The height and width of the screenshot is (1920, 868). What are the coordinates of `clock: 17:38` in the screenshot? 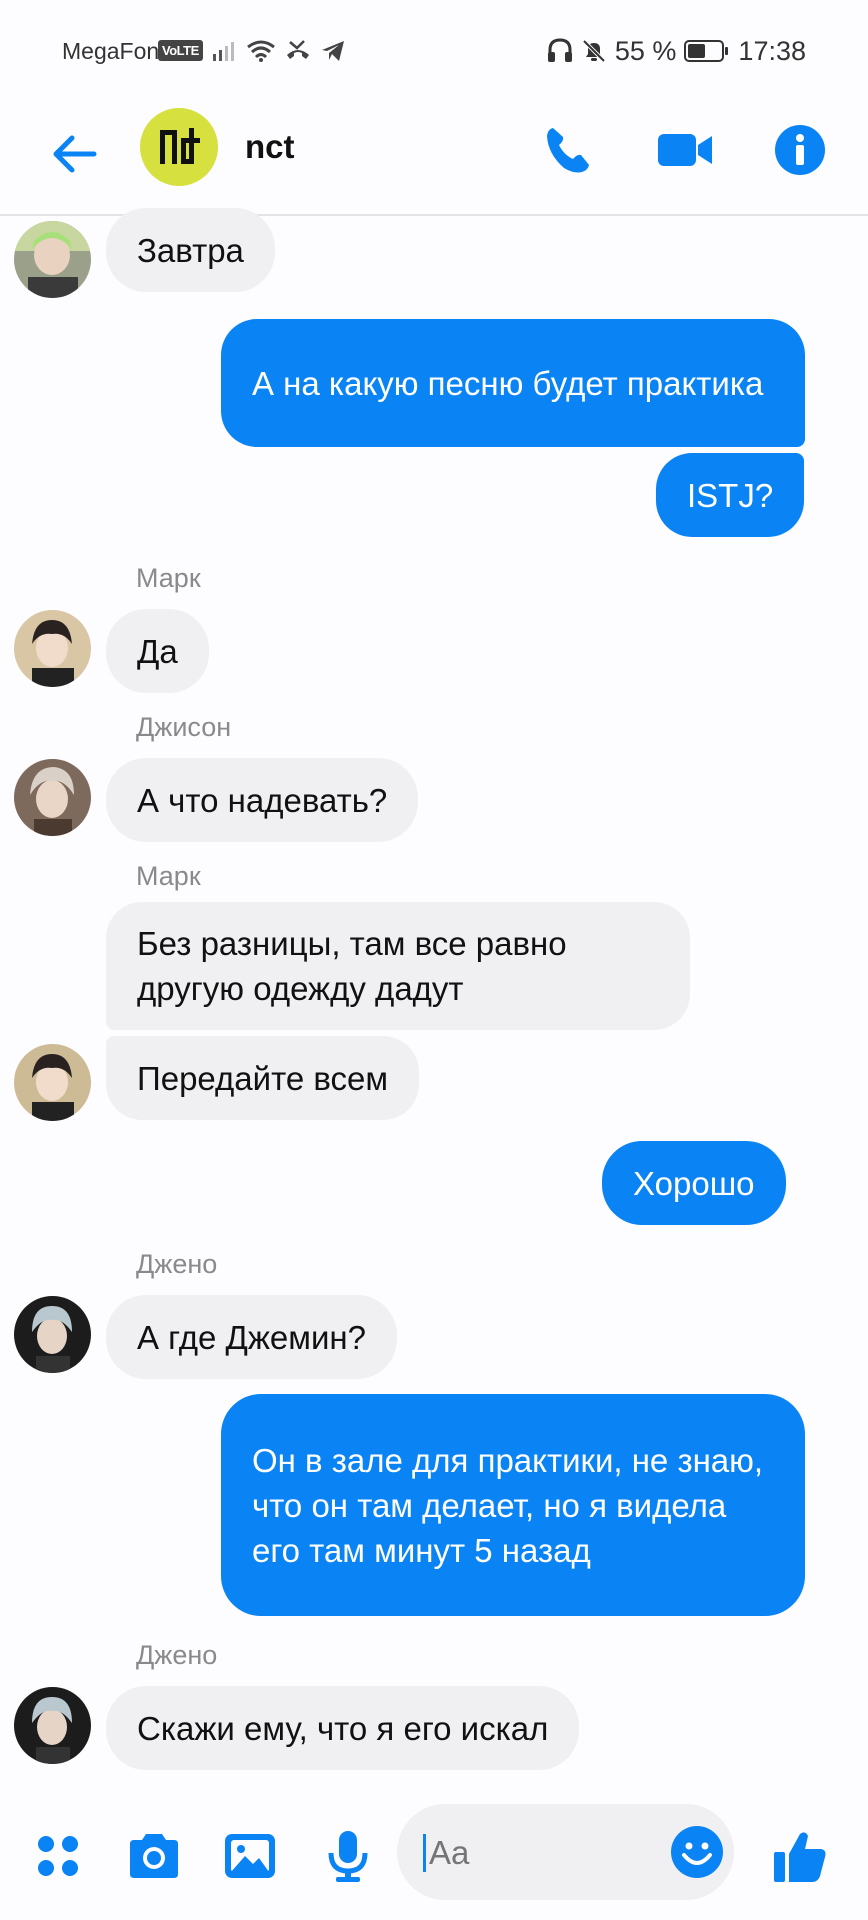 It's located at (772, 50).